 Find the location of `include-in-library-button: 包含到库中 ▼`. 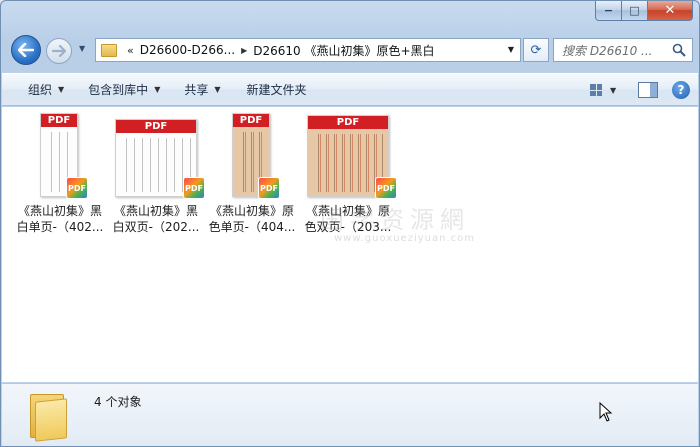

include-in-library-button: 包含到库中 ▼ is located at coordinates (124, 90).